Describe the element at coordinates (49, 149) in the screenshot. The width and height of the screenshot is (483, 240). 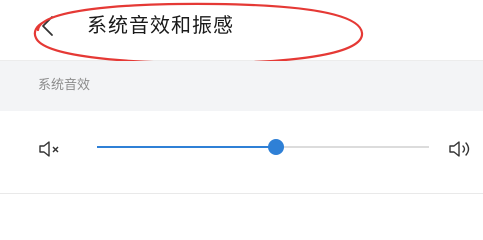
I see `speaker-muted-icon` at that location.